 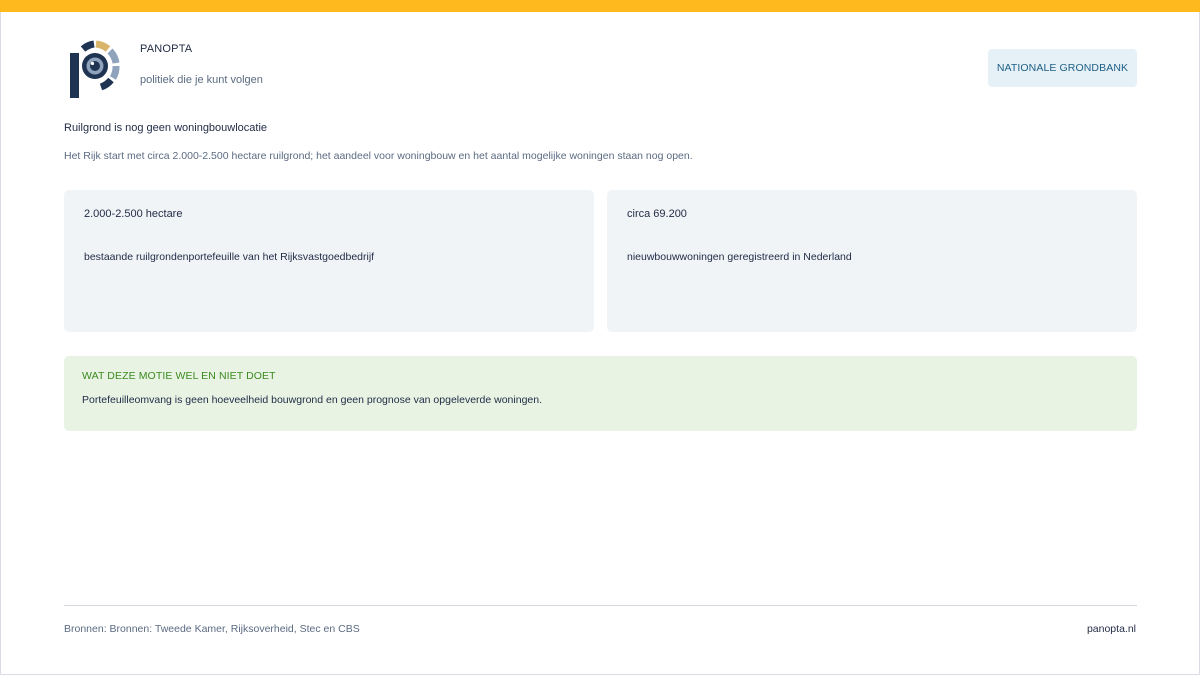 What do you see at coordinates (133, 214) in the screenshot?
I see `stat-value: 2.000-2.500 hectare` at bounding box center [133, 214].